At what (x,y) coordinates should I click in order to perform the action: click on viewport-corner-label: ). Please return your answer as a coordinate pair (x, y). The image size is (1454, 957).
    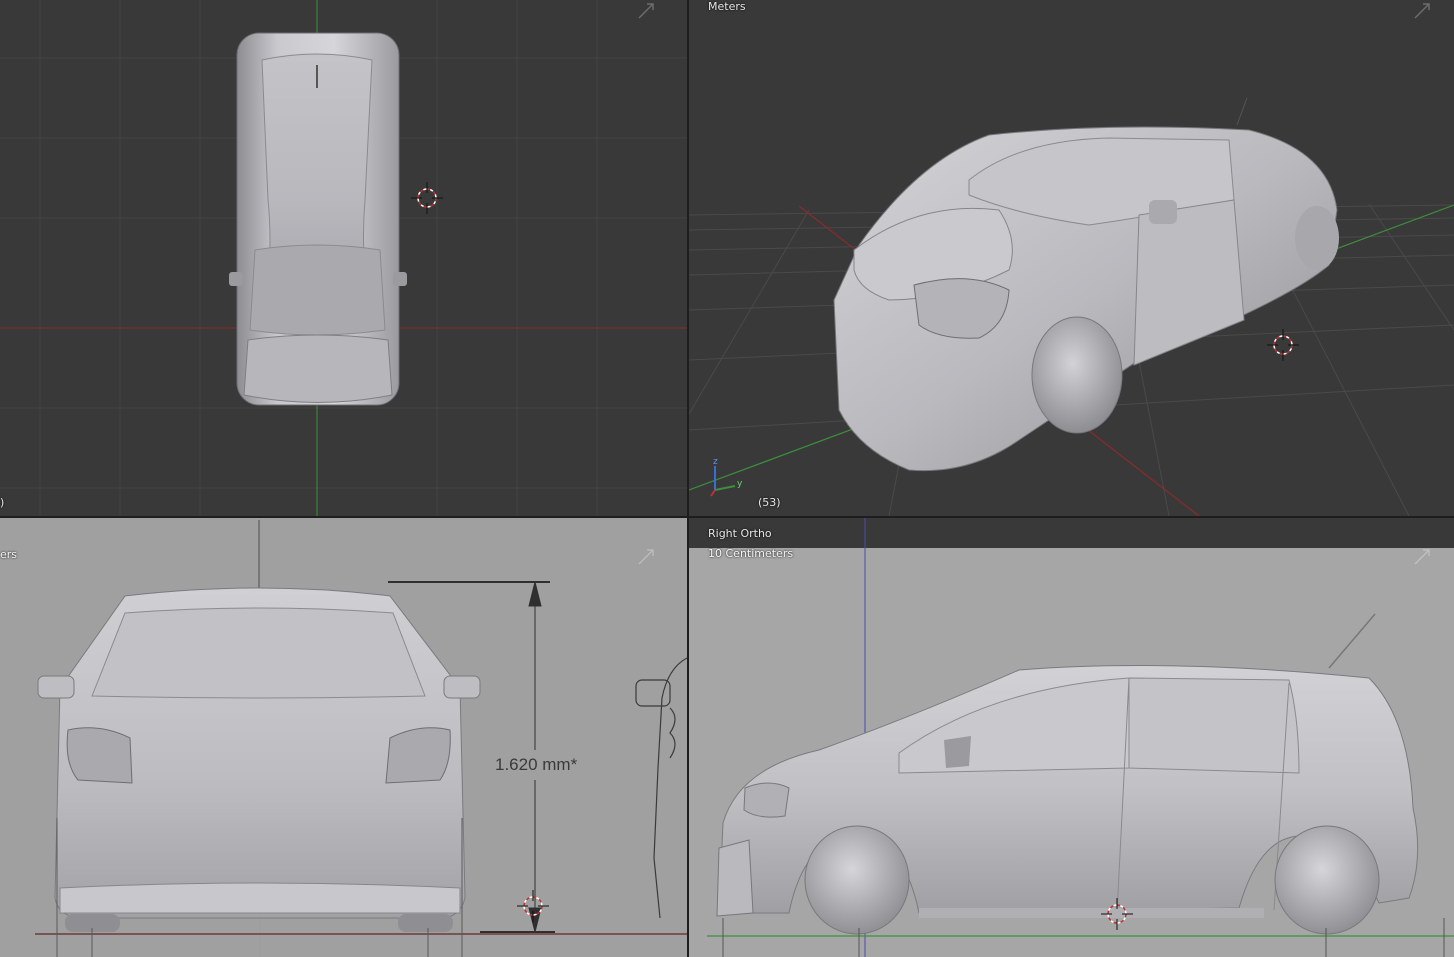
    Looking at the image, I should click on (2, 502).